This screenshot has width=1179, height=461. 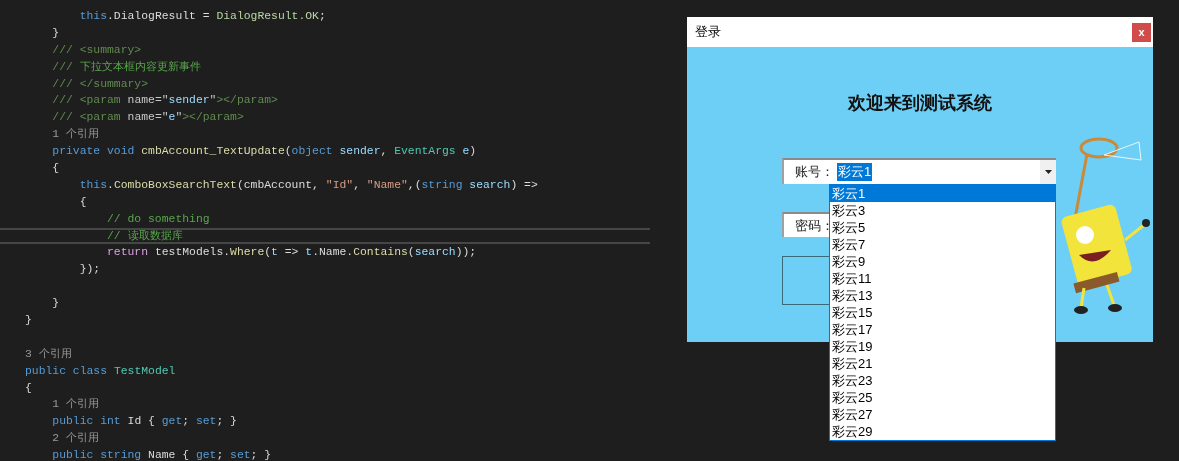 I want to click on welcome-heading: 欢迎来到测试系统, so click(x=919, y=103).